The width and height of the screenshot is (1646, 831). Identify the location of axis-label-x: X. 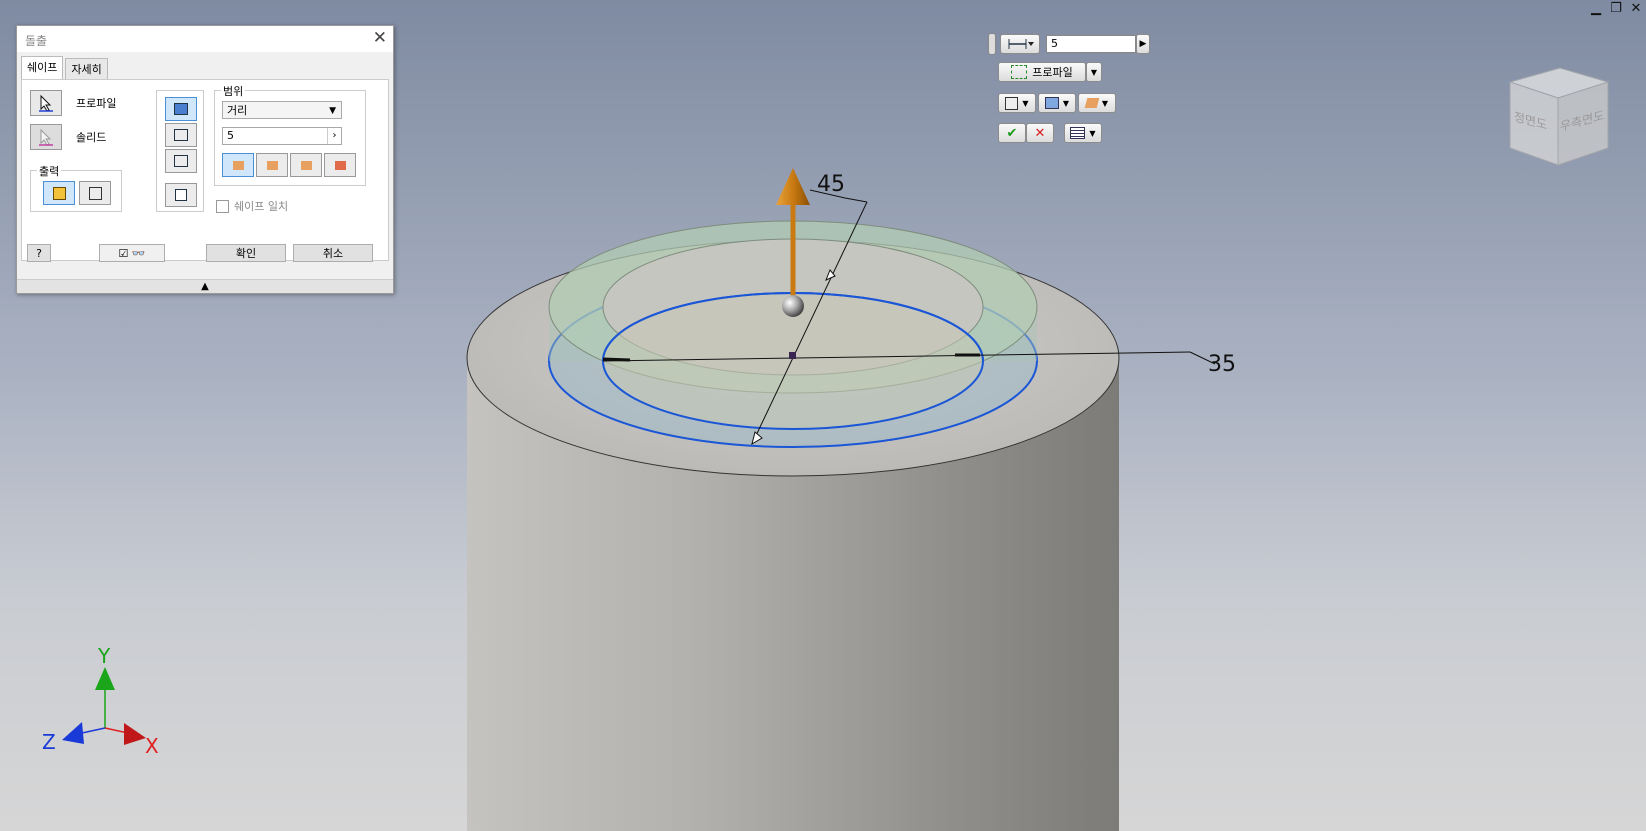
(152, 746).